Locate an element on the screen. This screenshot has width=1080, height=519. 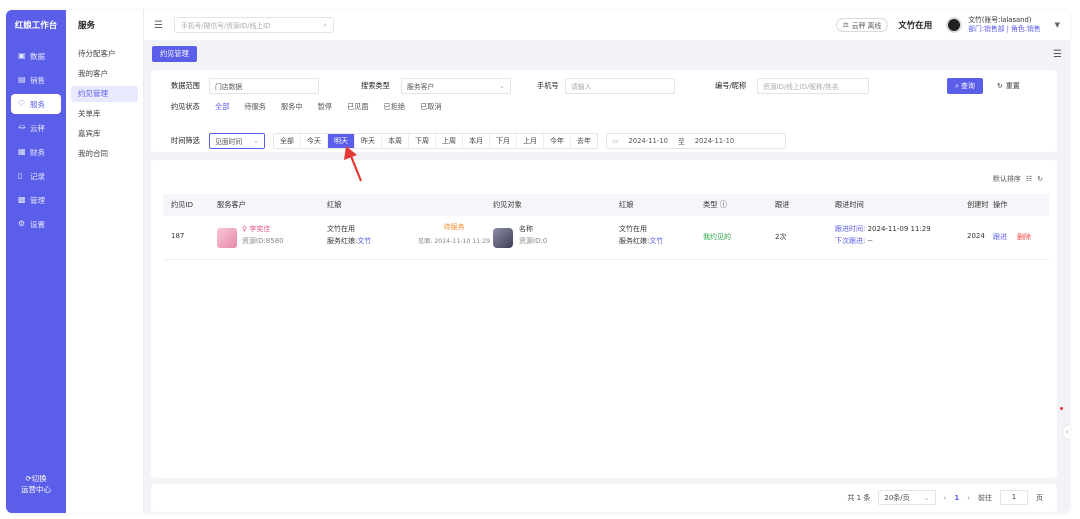
status-all: 全部 is located at coordinates (222, 107).